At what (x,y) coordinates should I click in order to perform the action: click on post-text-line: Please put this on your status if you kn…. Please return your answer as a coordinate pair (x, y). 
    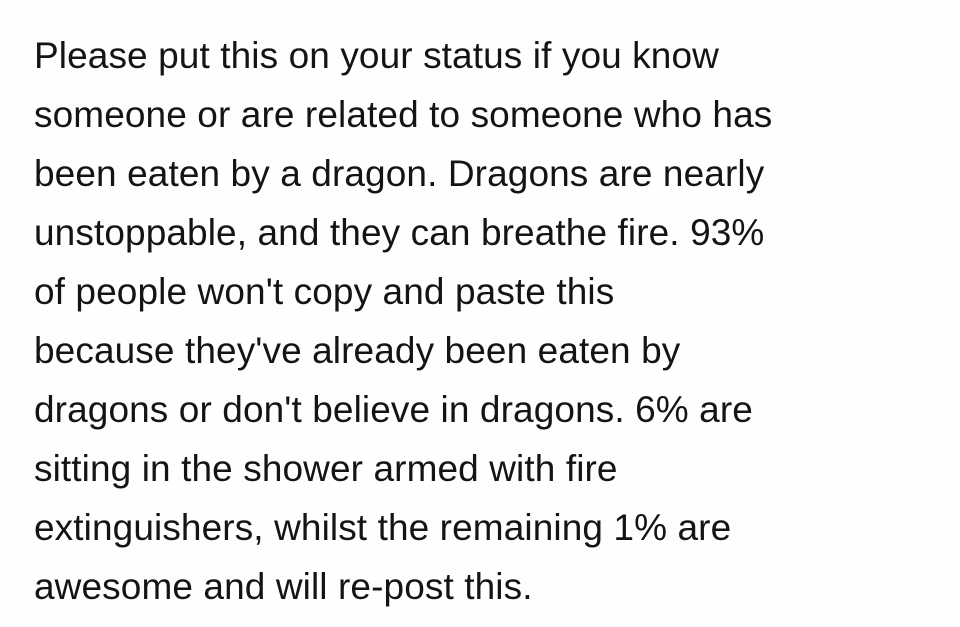
    Looking at the image, I should click on (376, 55).